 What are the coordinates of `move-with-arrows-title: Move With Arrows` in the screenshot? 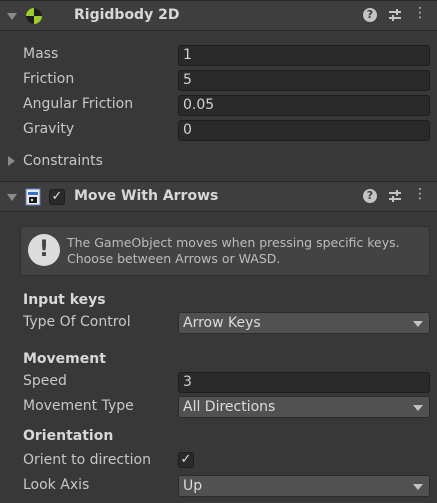 It's located at (146, 196).